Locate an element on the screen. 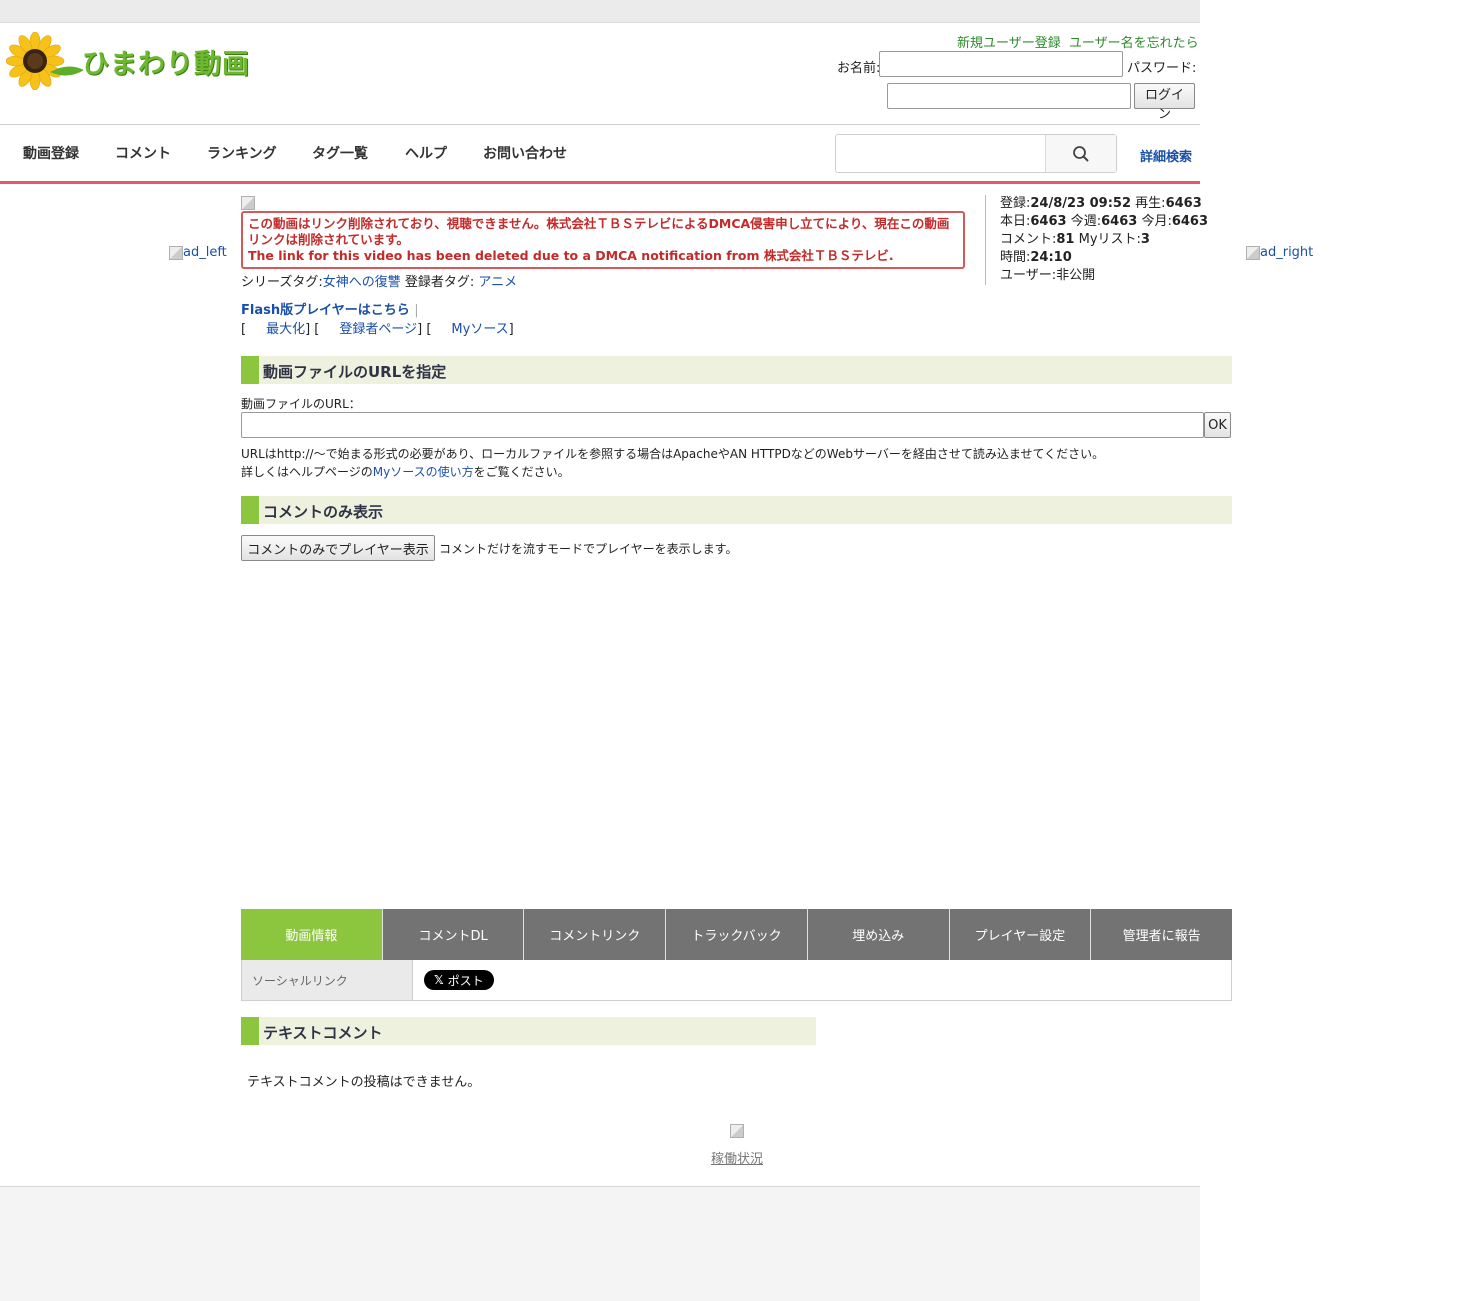 This screenshot has width=1474, height=1301. tab-trackback: トラックバック is located at coordinates (737, 934).